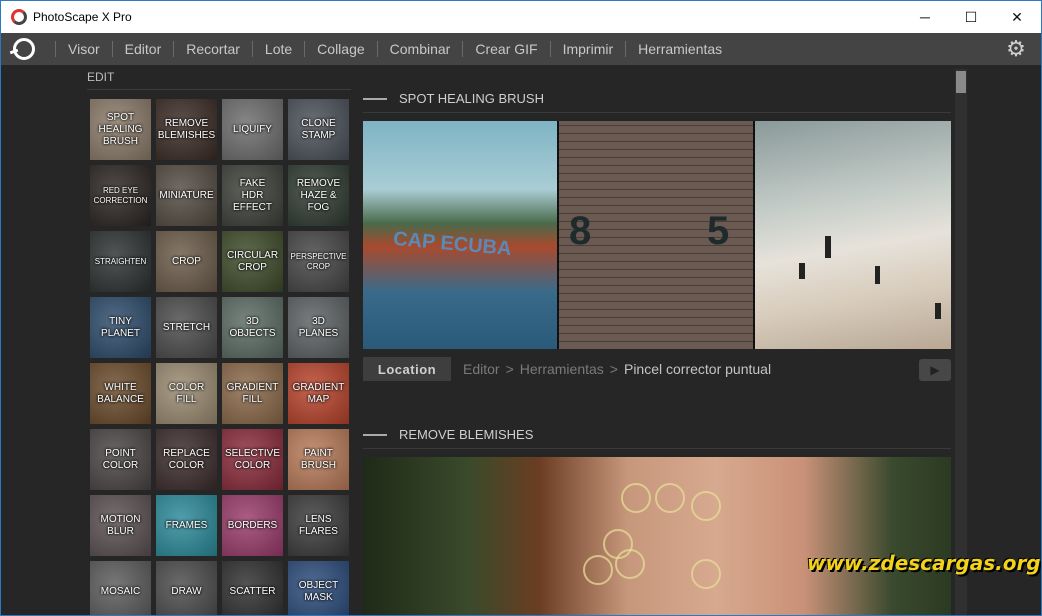  Describe the element at coordinates (1017, 17) in the screenshot. I see `close-button: ✕` at that location.